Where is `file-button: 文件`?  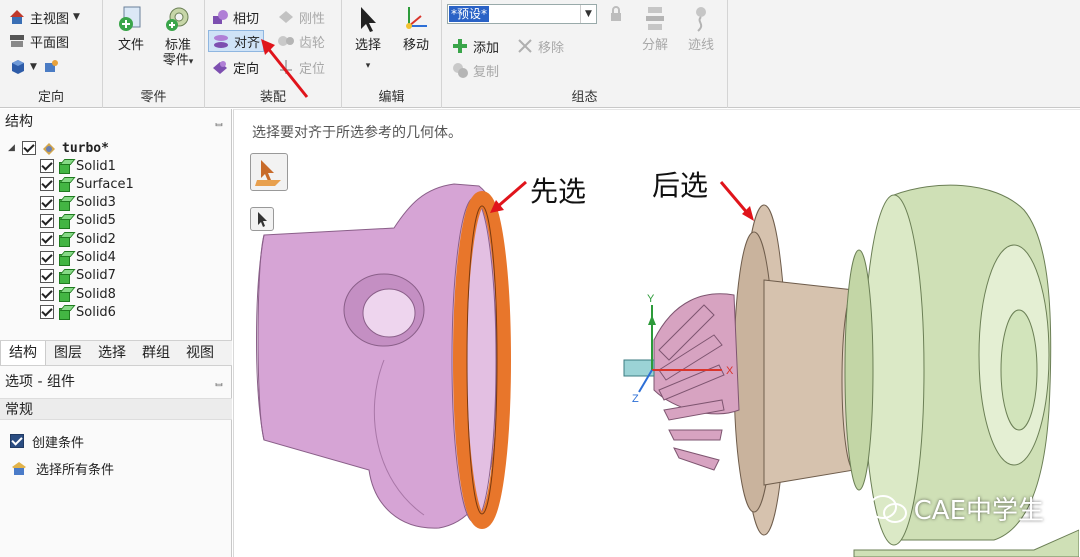
file-button: 文件 is located at coordinates (131, 28).